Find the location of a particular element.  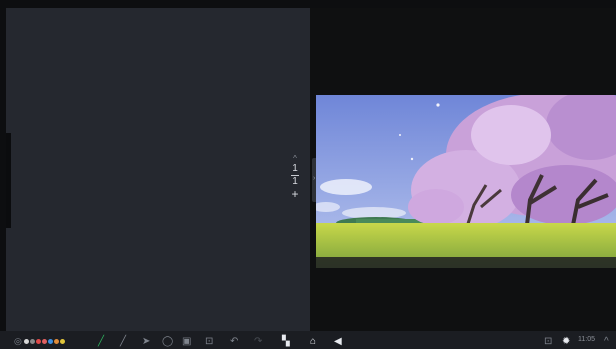

back-icon: ◀ is located at coordinates (338, 341).